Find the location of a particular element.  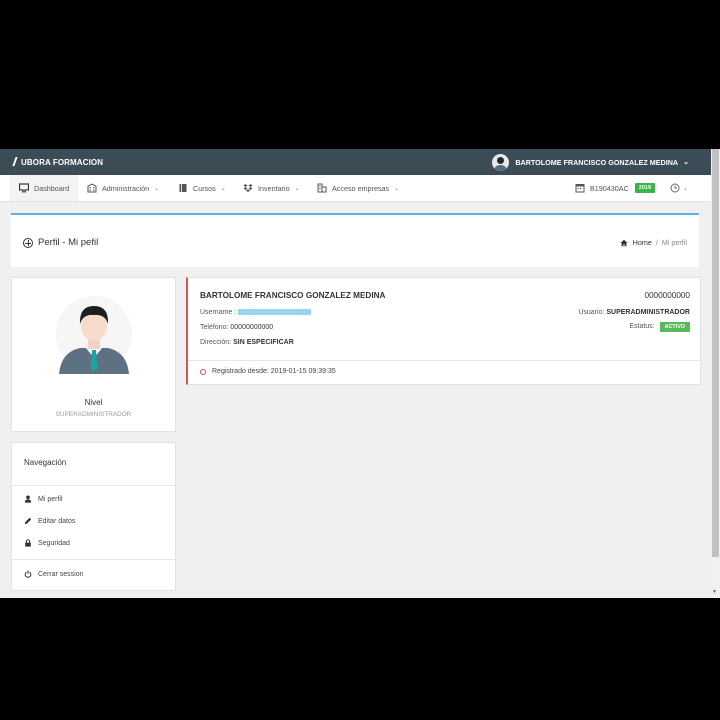

nav-cursos: Cursos ⌄ is located at coordinates (202, 188).